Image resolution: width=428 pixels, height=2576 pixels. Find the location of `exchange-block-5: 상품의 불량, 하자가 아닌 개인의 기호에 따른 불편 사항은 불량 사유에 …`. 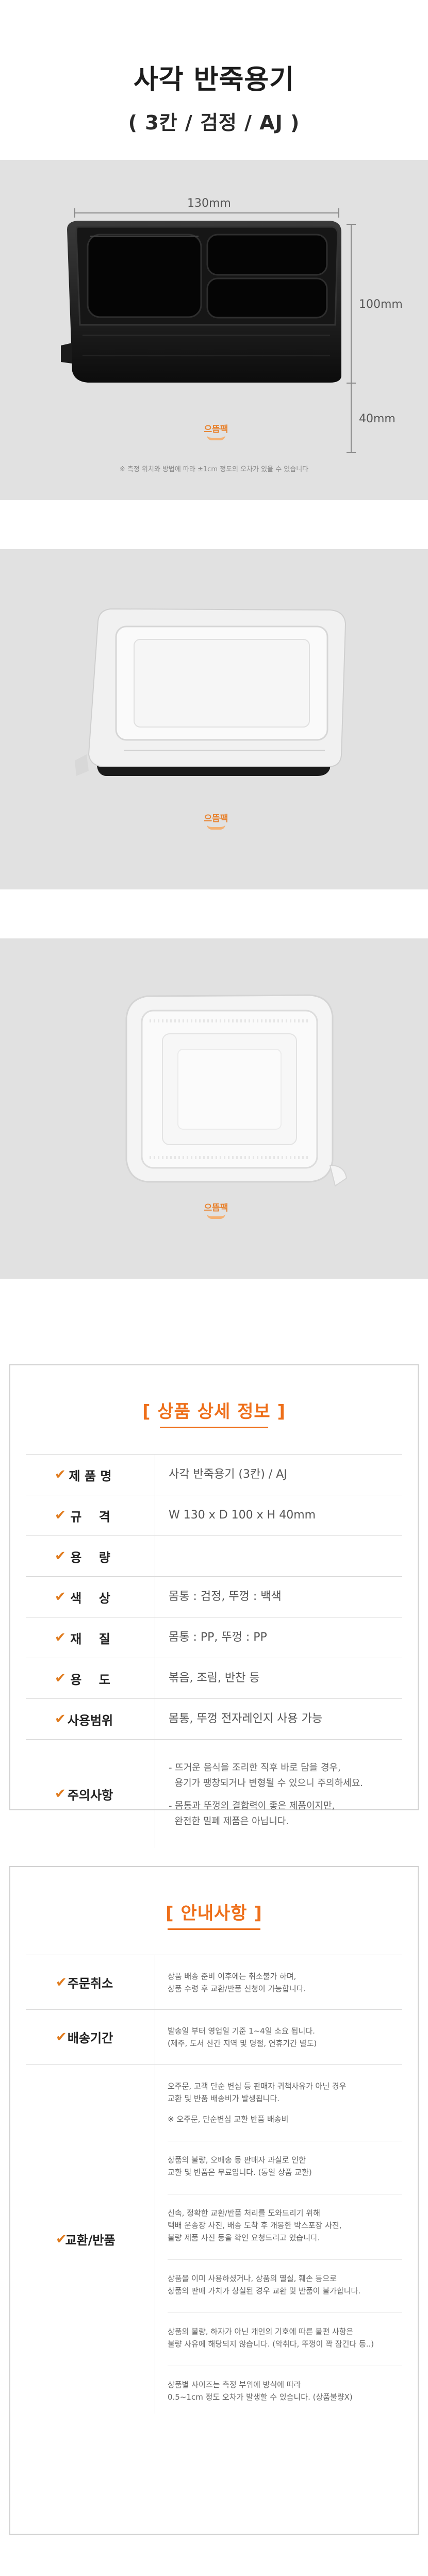

exchange-block-5: 상품의 불량, 하자가 아닌 개인의 기호에 따른 불편 사항은 불량 사유에 … is located at coordinates (285, 2339).